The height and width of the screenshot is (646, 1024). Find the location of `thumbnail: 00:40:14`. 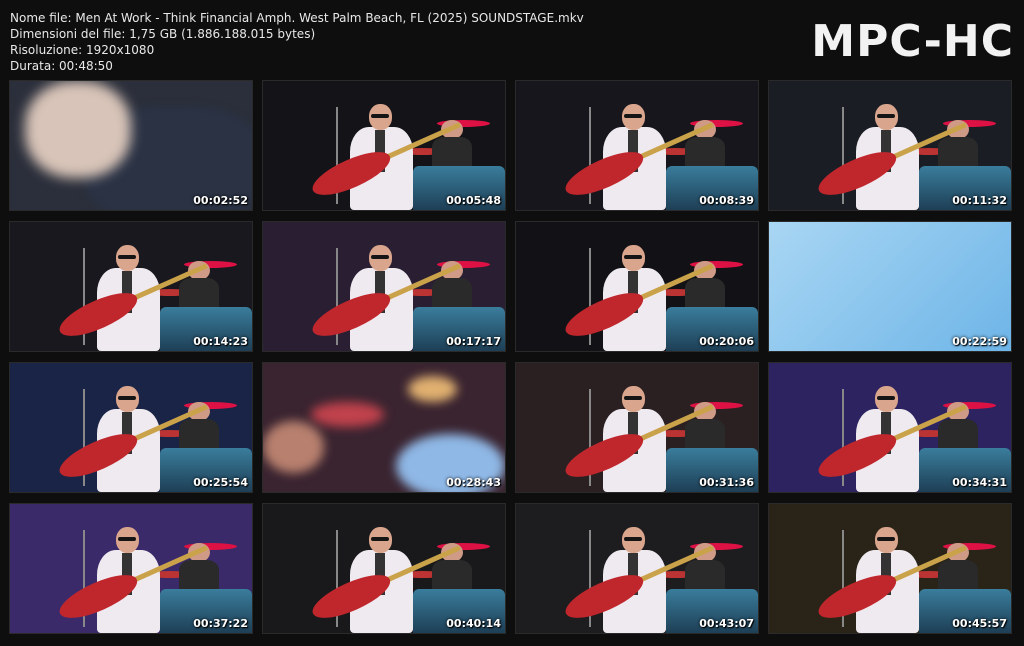

thumbnail: 00:40:14 is located at coordinates (384, 568).